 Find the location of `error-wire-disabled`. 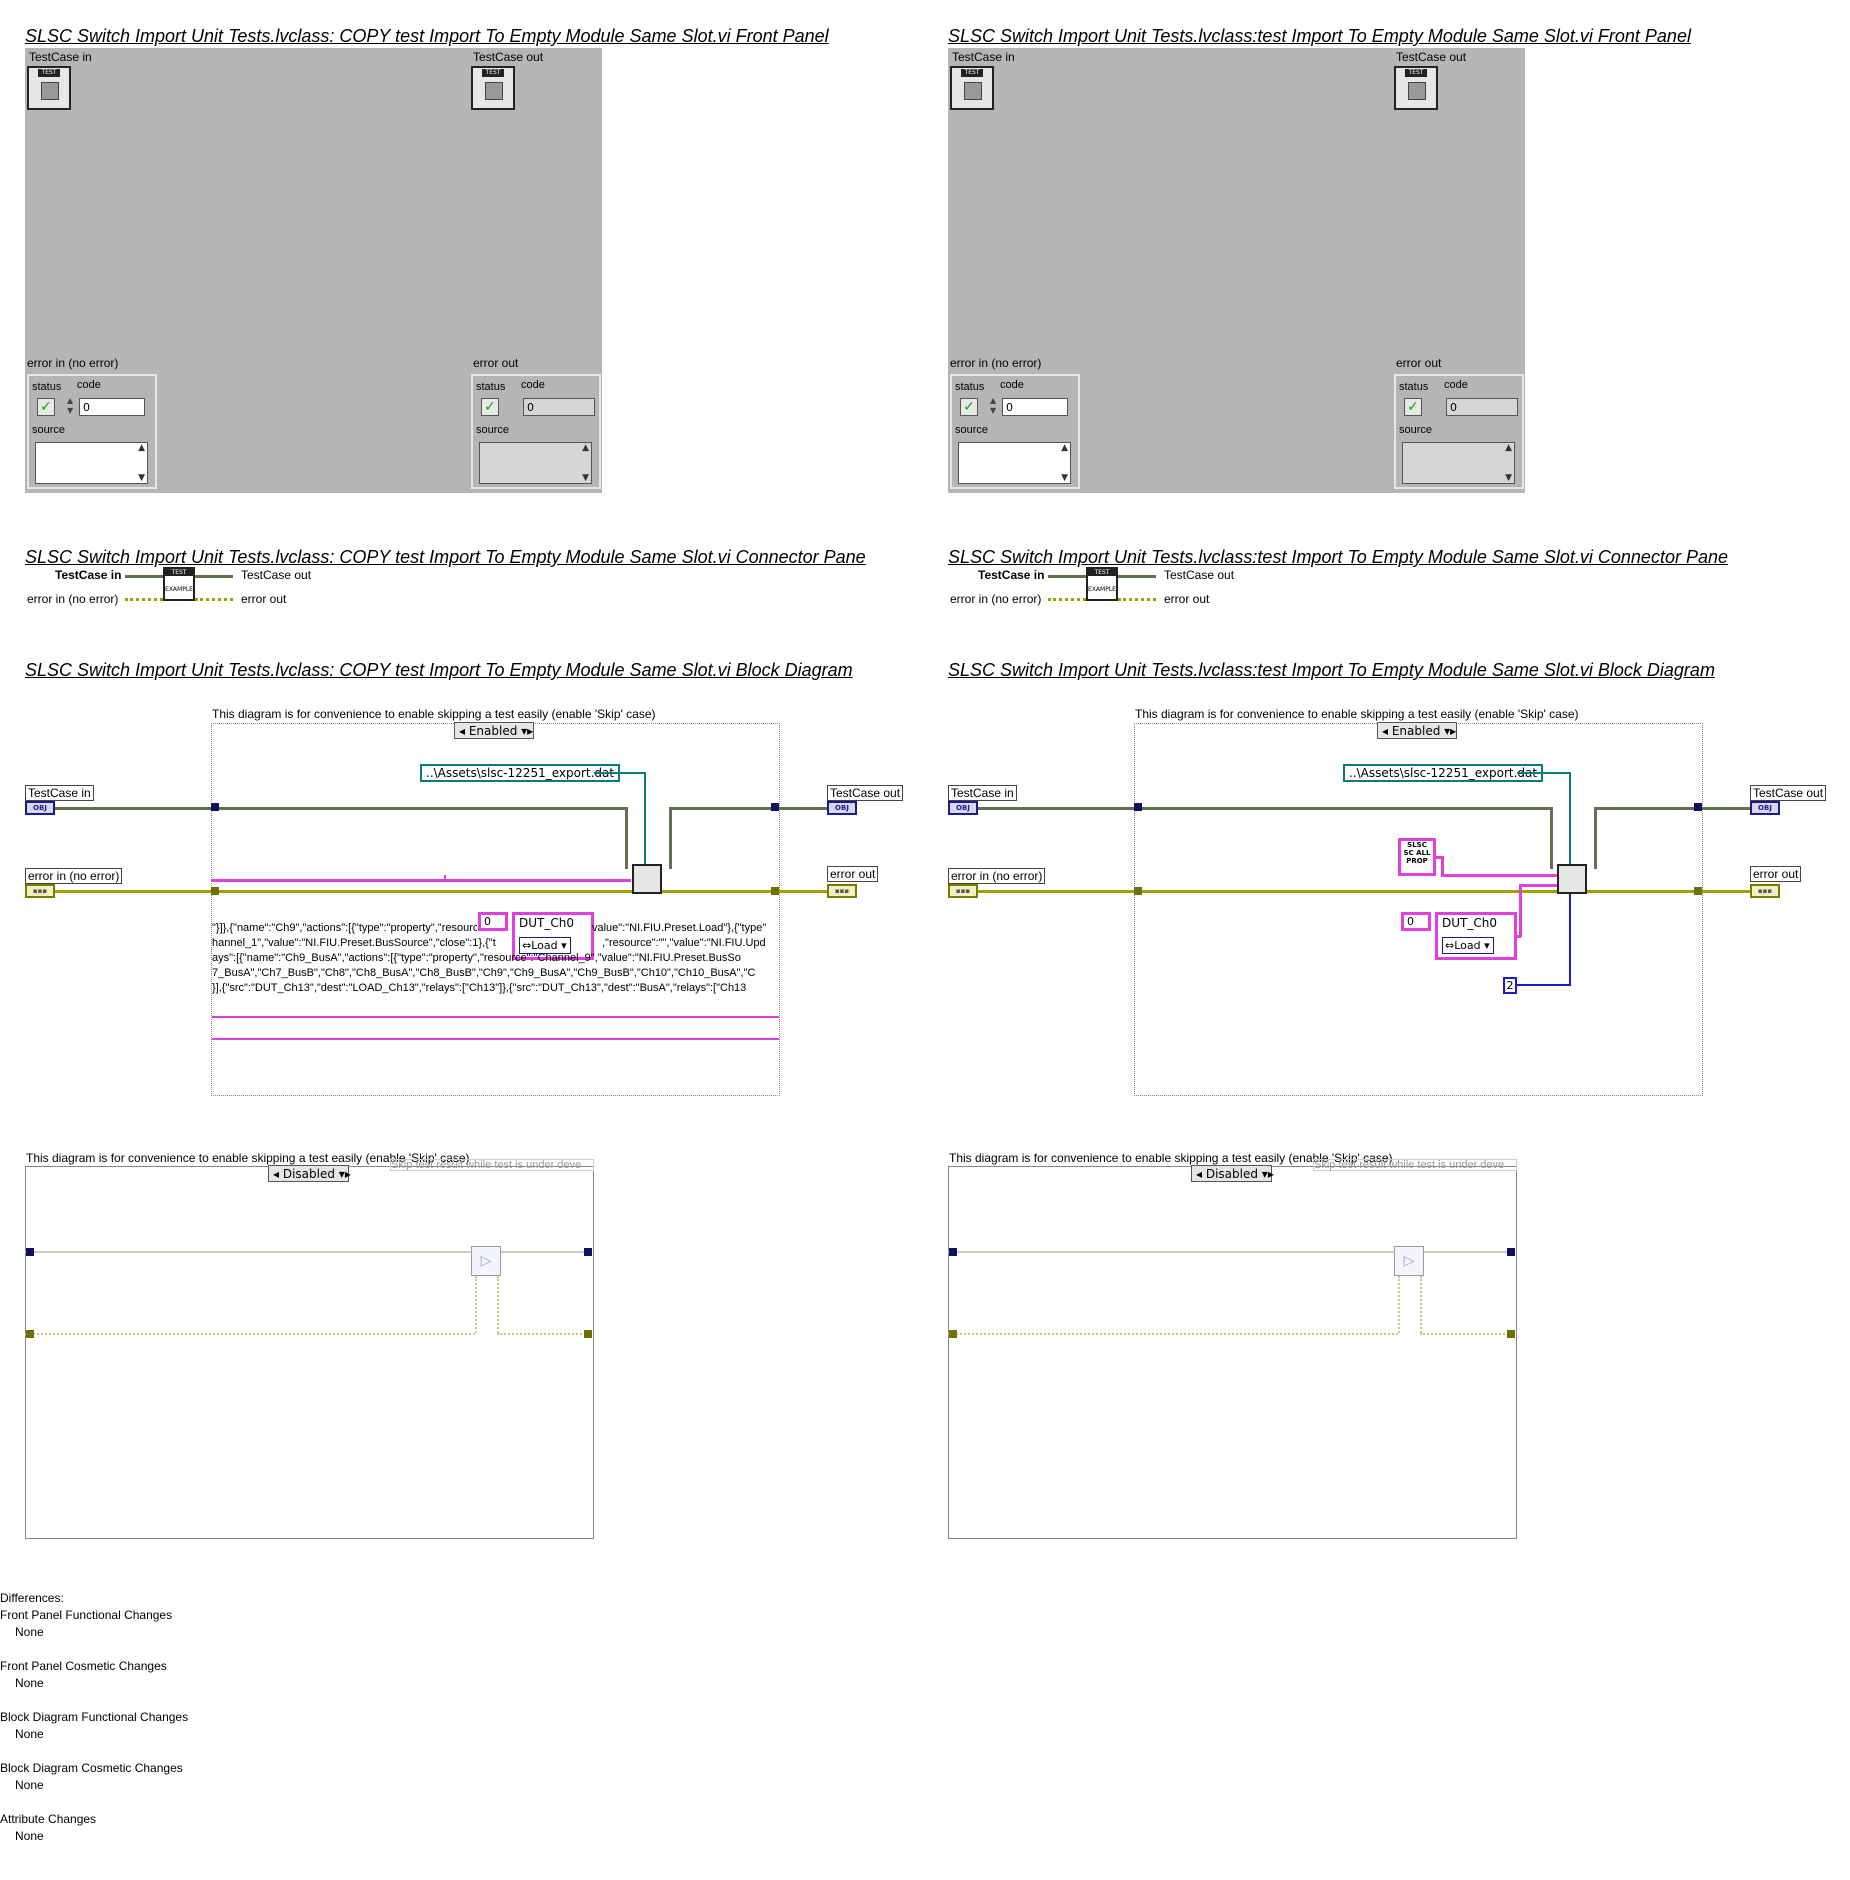

error-wire-disabled is located at coordinates (250, 1334).